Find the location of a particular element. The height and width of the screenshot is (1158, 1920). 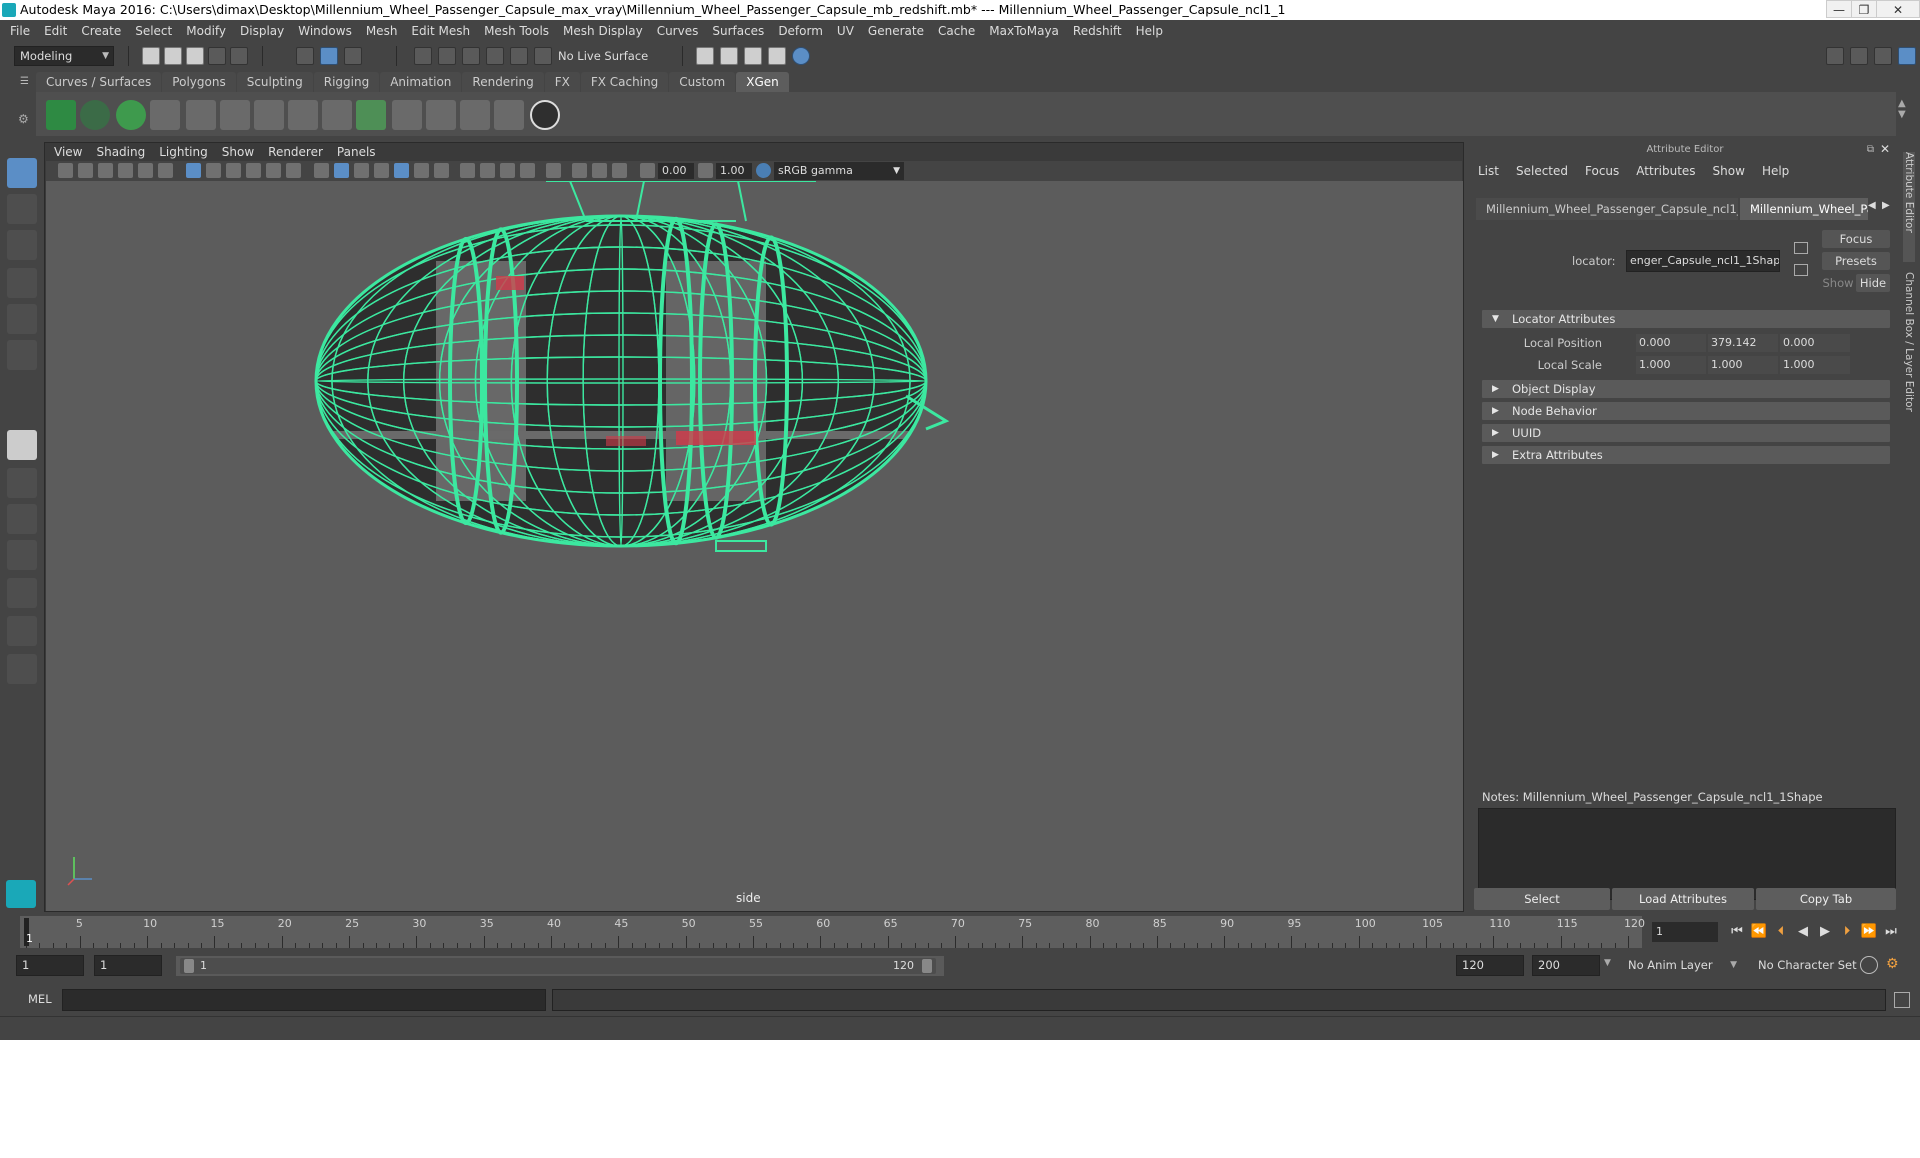

wireframe-icon is located at coordinates (321, 170).